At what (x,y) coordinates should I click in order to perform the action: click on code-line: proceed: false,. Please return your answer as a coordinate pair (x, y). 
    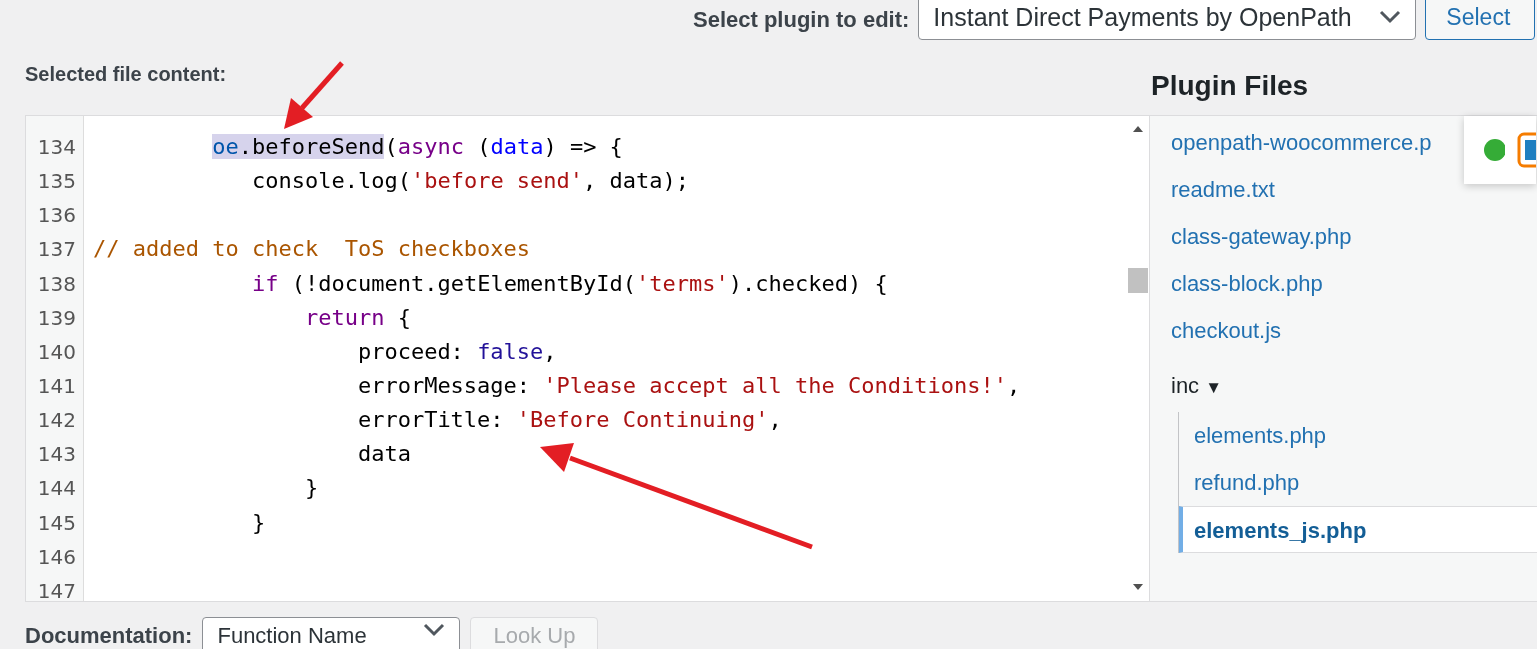
    Looking at the image, I should click on (457, 351).